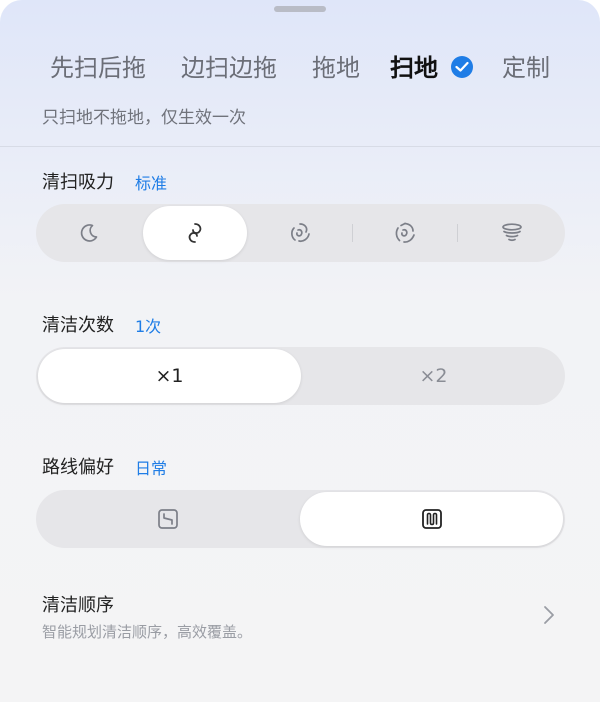  What do you see at coordinates (433, 376) in the screenshot?
I see `passes-option-2: ×2` at bounding box center [433, 376].